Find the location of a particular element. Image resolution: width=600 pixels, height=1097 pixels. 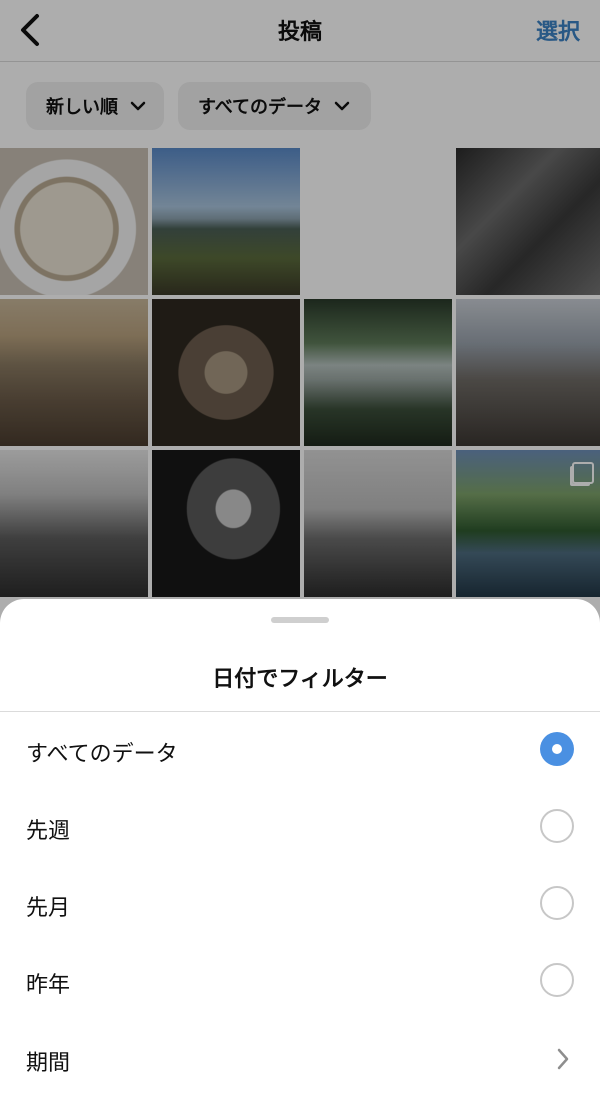

filter-option-last-week: 先週 is located at coordinates (300, 828).